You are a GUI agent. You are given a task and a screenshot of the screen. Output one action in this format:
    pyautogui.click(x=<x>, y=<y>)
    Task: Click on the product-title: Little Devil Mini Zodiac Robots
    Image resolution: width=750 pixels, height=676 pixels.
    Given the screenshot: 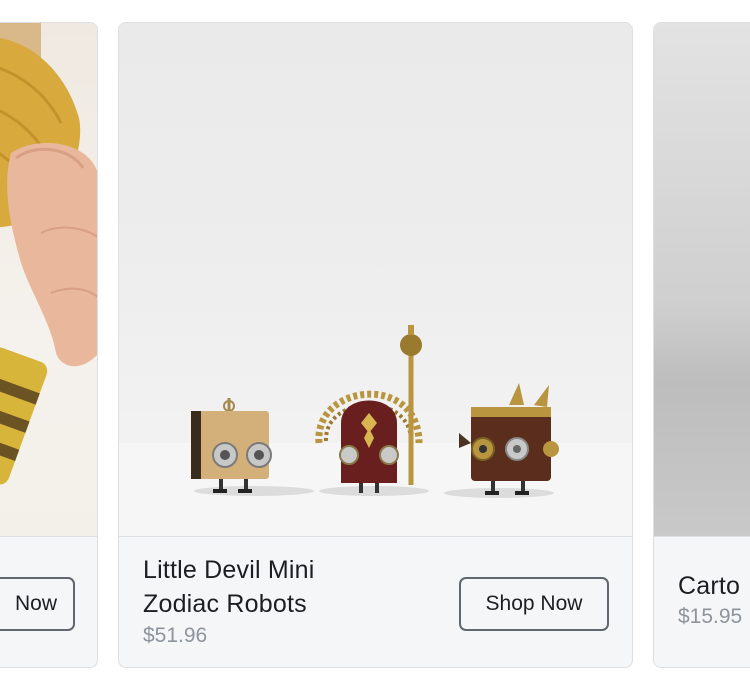 What is the action you would take?
    pyautogui.click(x=263, y=587)
    